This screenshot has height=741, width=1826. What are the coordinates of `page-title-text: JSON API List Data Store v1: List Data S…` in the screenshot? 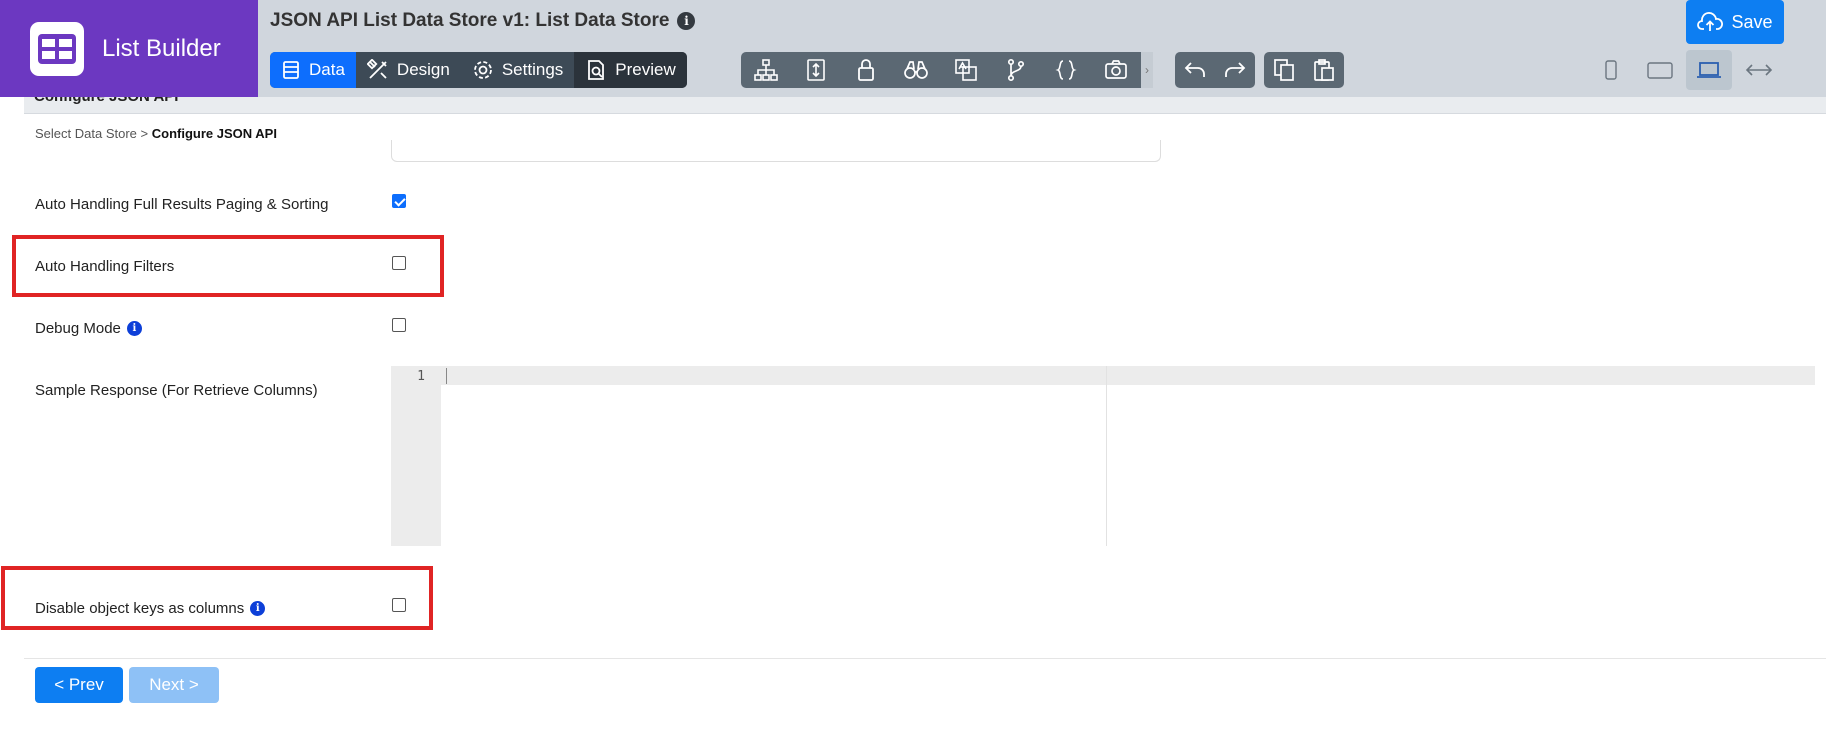 It's located at (470, 20).